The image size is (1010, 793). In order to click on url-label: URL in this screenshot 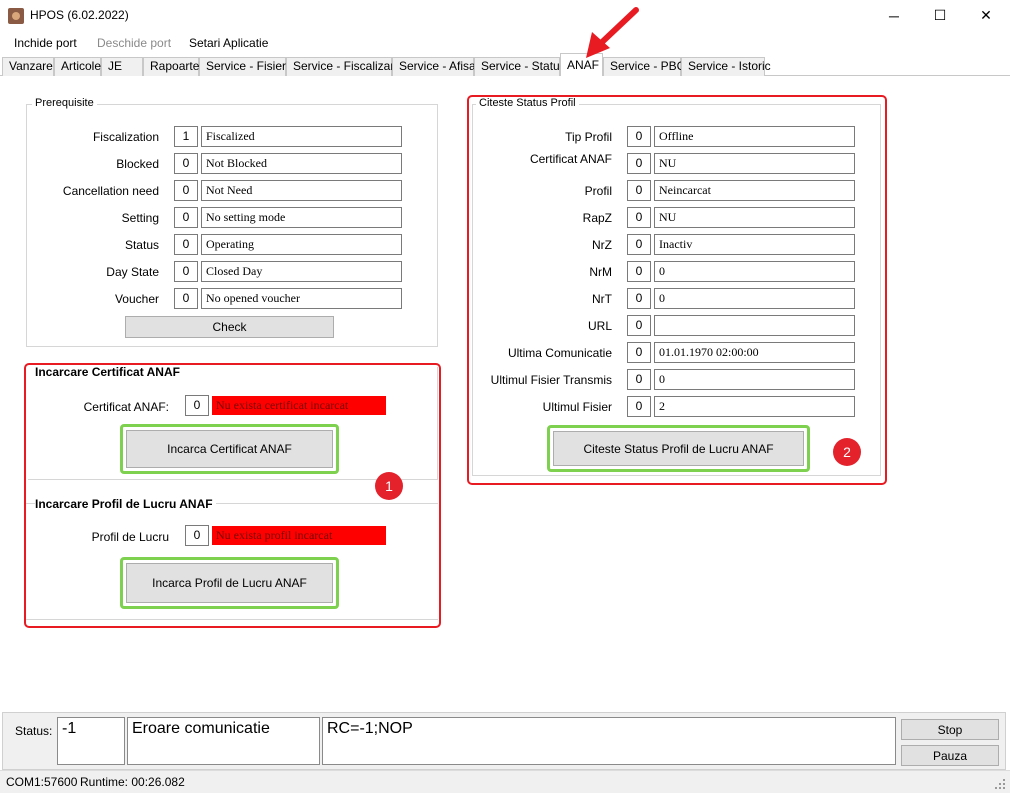, I will do `click(599, 326)`.